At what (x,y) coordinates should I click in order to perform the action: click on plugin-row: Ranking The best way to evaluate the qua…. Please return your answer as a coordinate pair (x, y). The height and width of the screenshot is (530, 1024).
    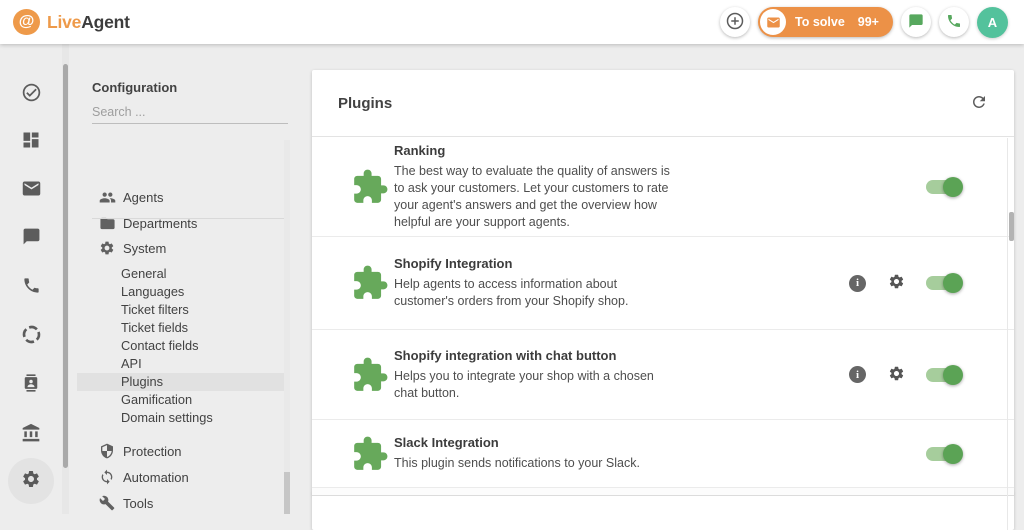
    Looking at the image, I should click on (663, 187).